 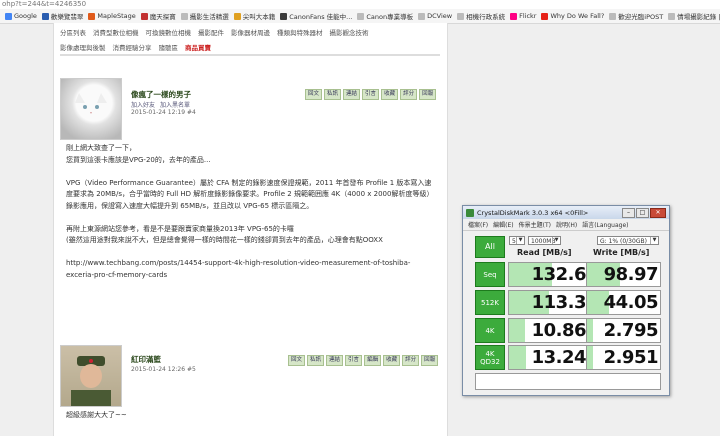 I want to click on bookmark-item: Google, so click(x=21, y=16).